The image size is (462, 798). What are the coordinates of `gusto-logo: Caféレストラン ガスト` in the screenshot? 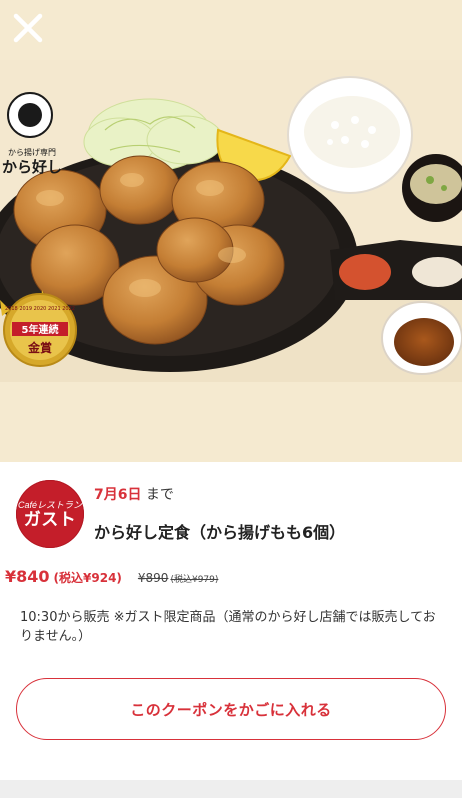 It's located at (50, 514).